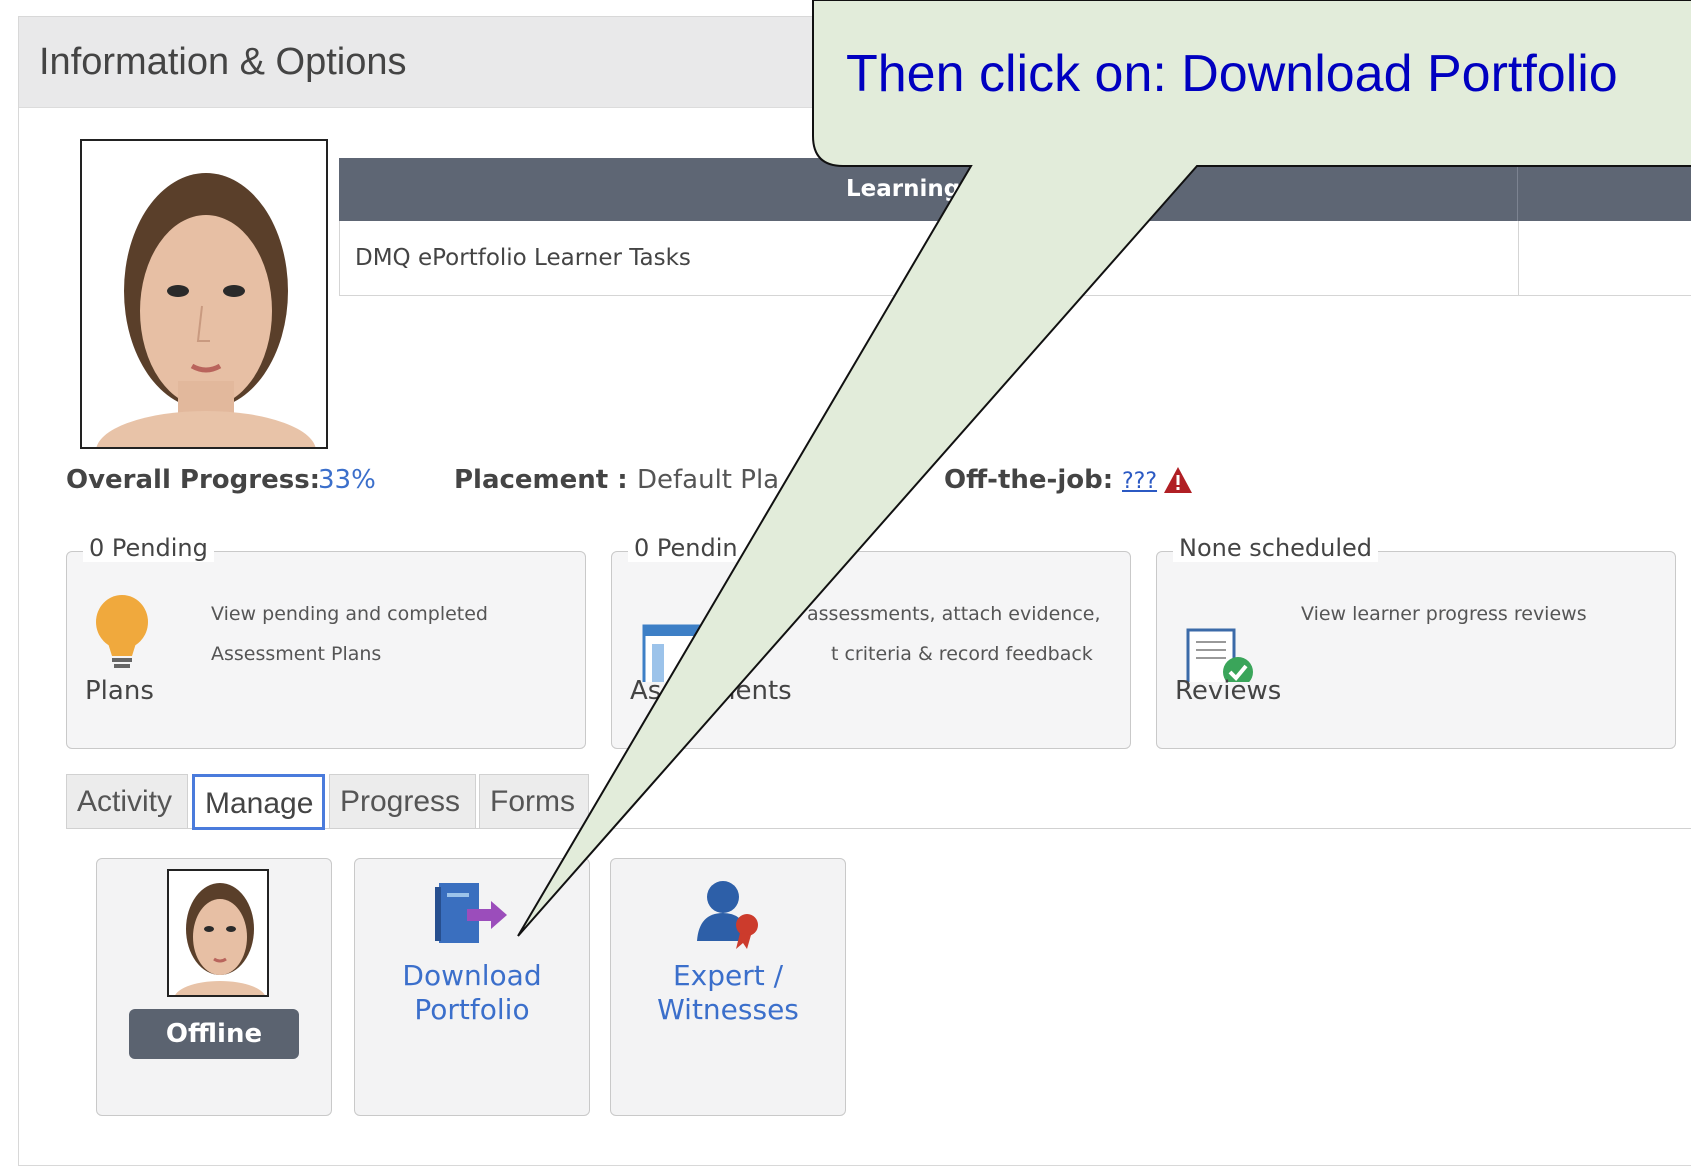 This screenshot has height=1166, width=1691. What do you see at coordinates (193, 480) in the screenshot?
I see `overall-progress-label: Overall Progress:` at bounding box center [193, 480].